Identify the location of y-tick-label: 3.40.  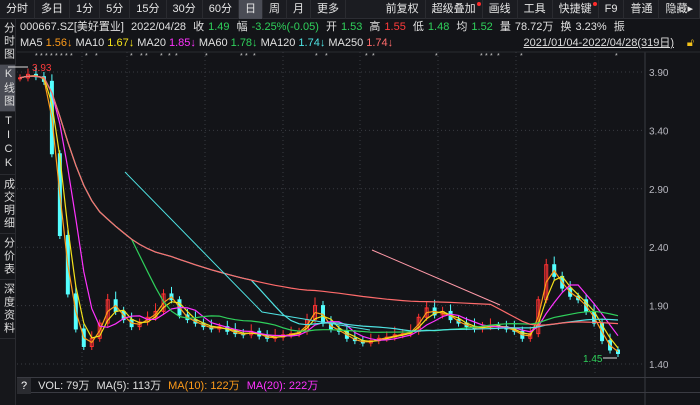
(659, 131).